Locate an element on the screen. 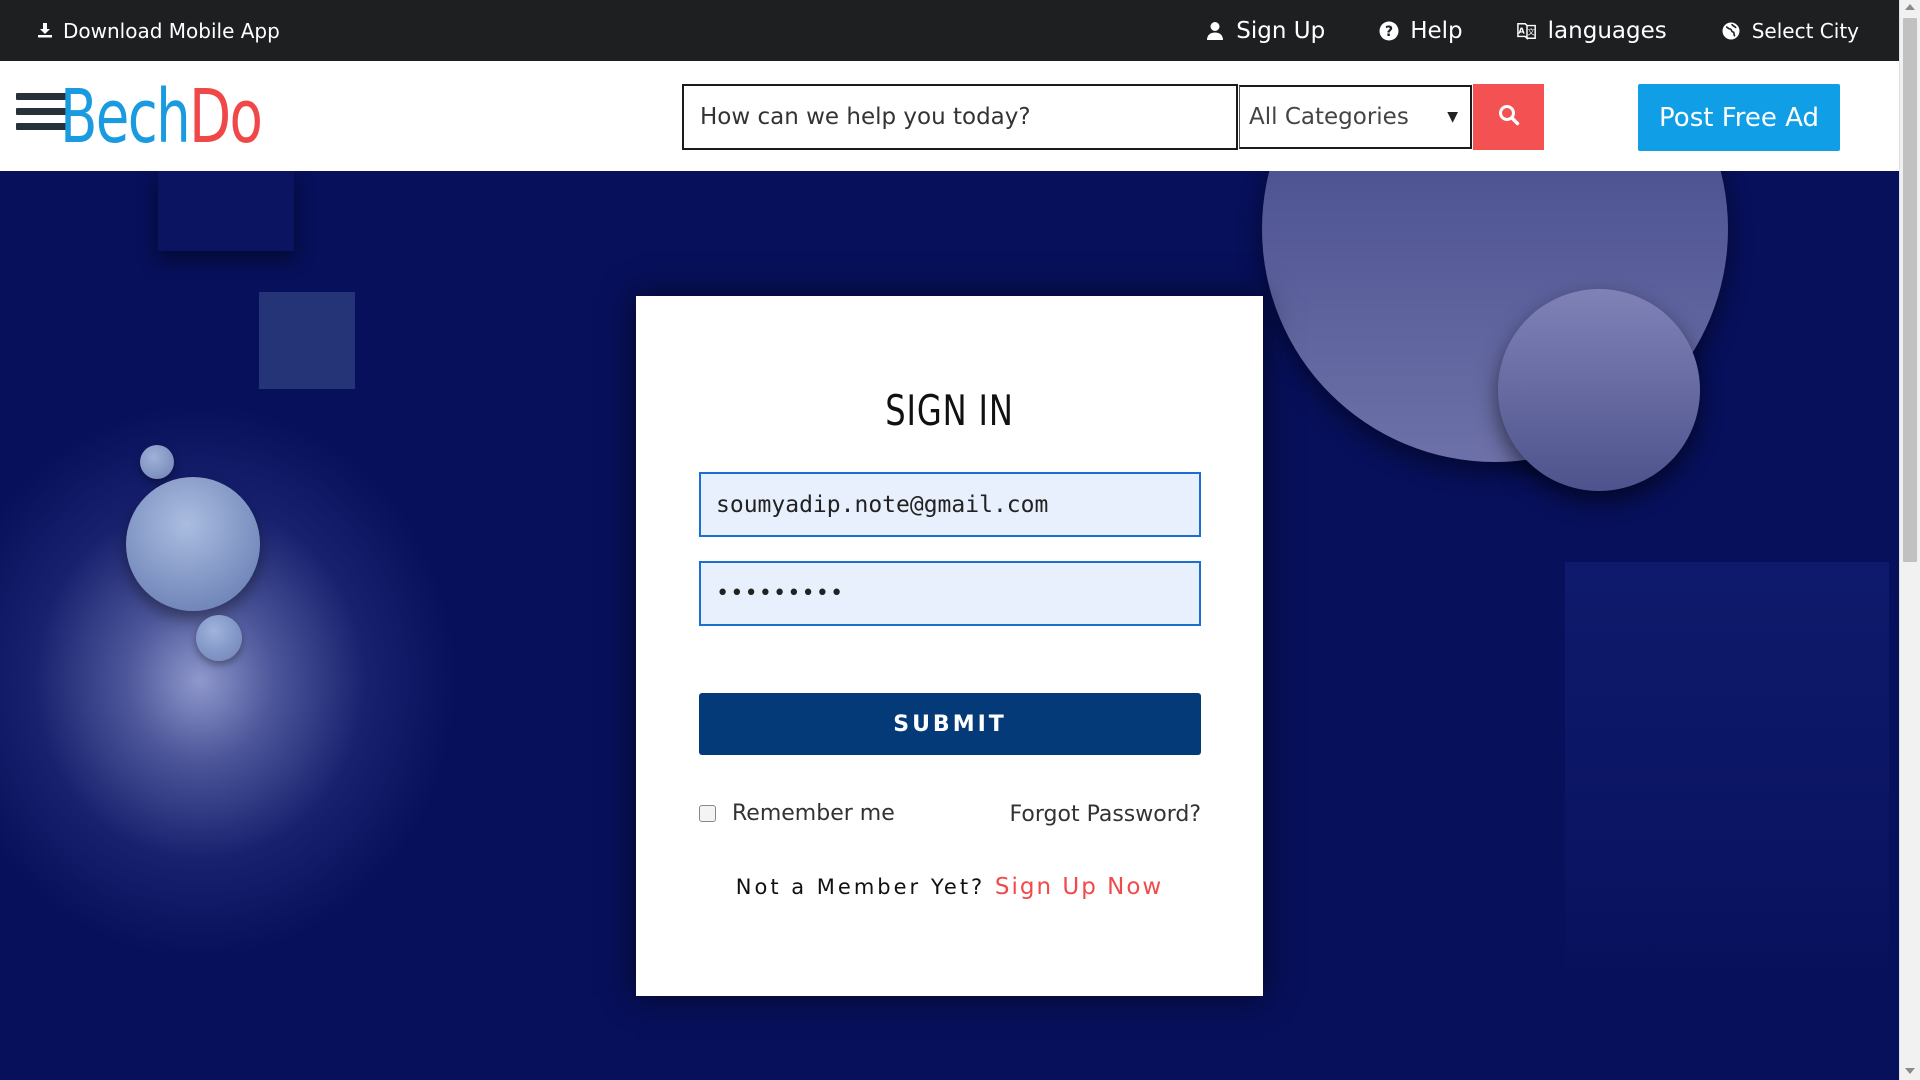 The image size is (1920, 1080). category-select: All Categories ▼ is located at coordinates (1355, 117).